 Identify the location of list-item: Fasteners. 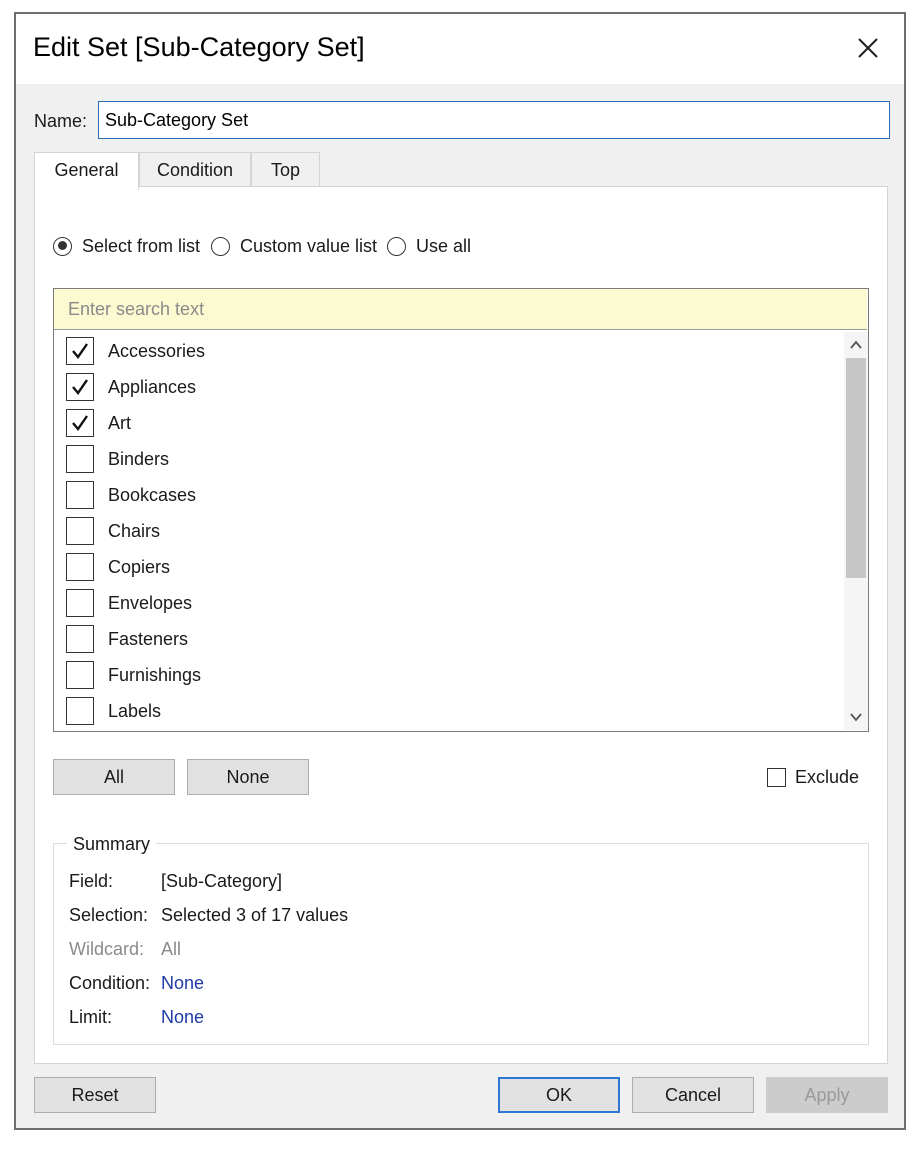
(127, 639).